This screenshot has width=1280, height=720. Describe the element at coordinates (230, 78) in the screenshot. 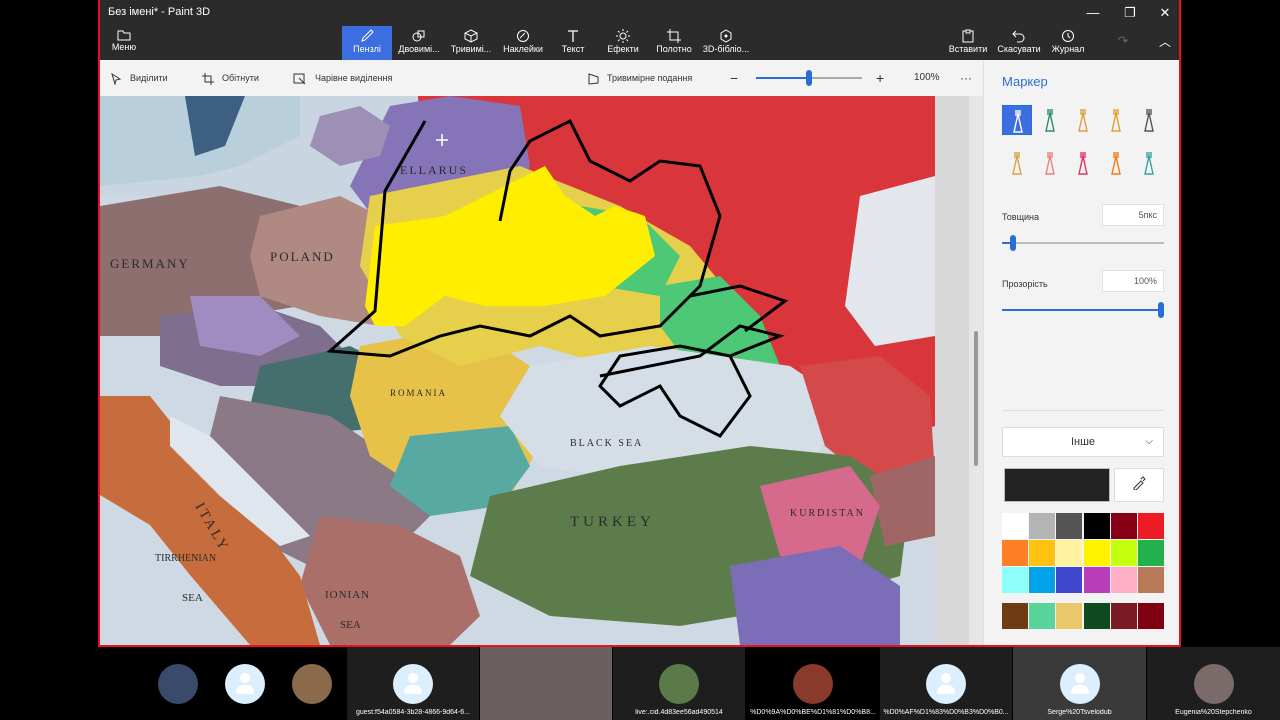

I see `crop-tool: Обітнути` at that location.